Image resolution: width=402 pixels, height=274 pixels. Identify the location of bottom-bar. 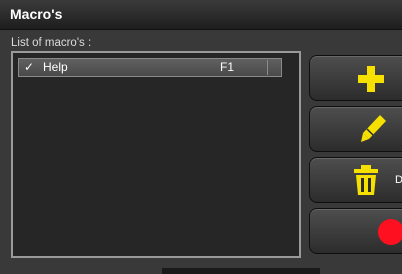
(241, 271).